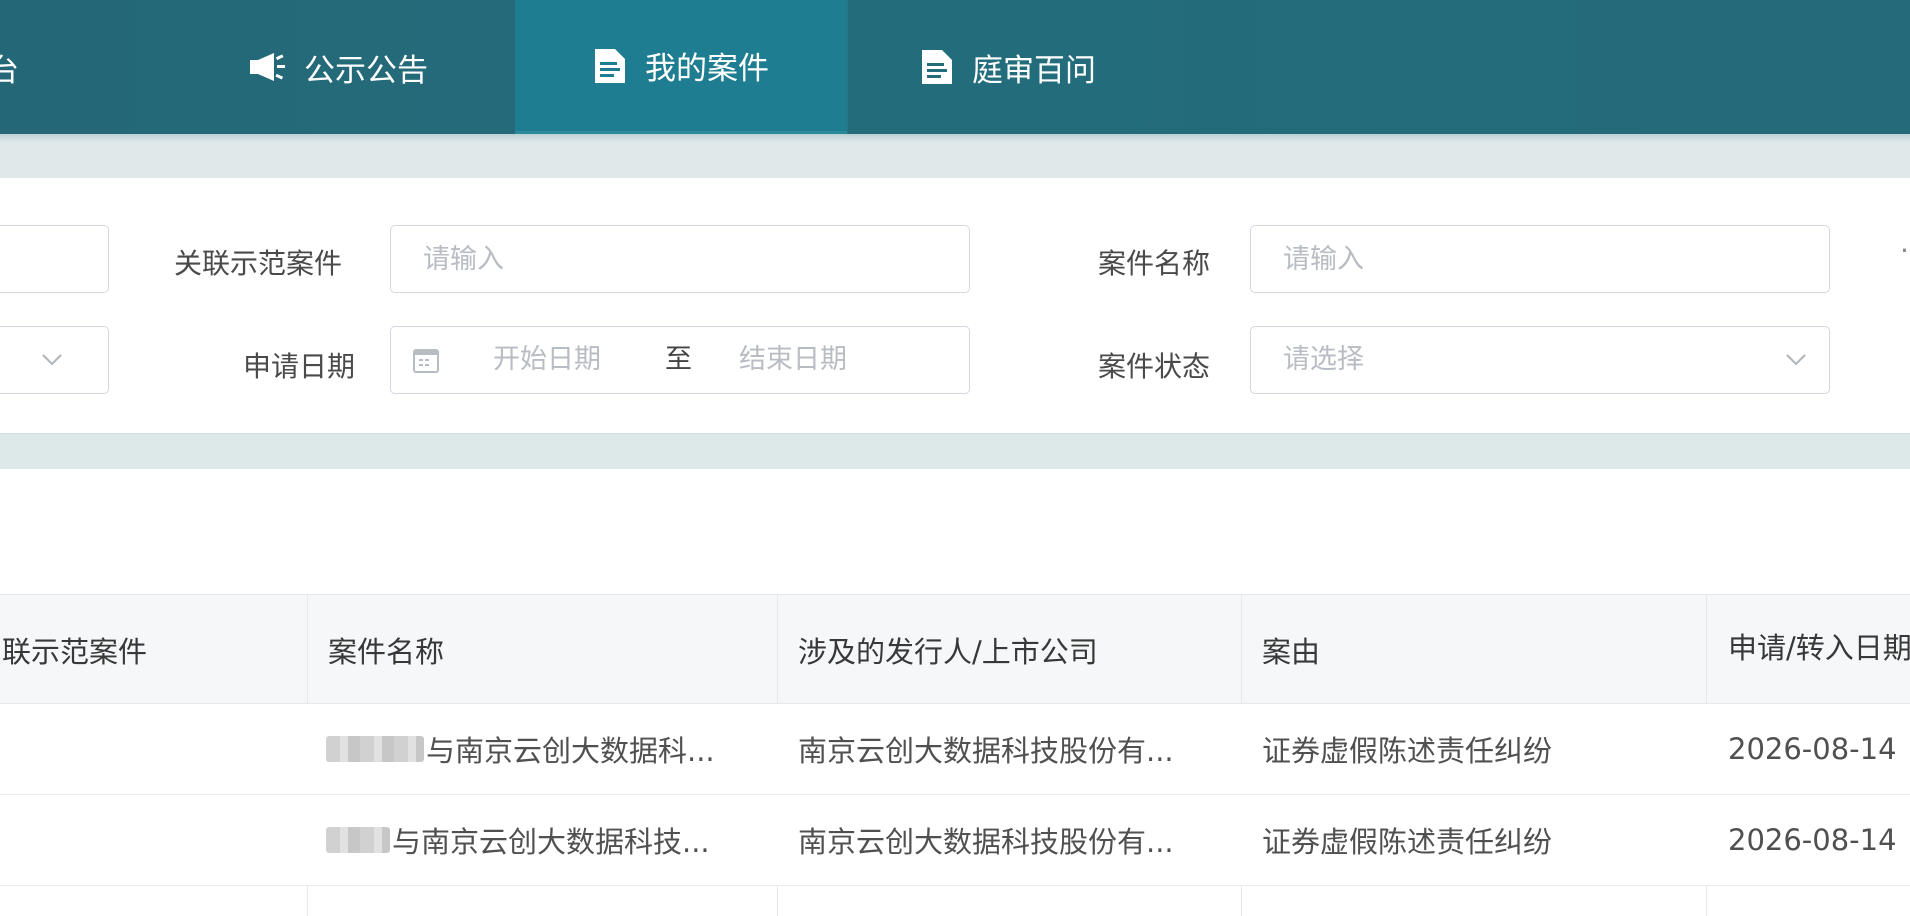 The width and height of the screenshot is (1910, 916). What do you see at coordinates (150, 650) in the screenshot?
I see `column-header-related: 联示范案件` at bounding box center [150, 650].